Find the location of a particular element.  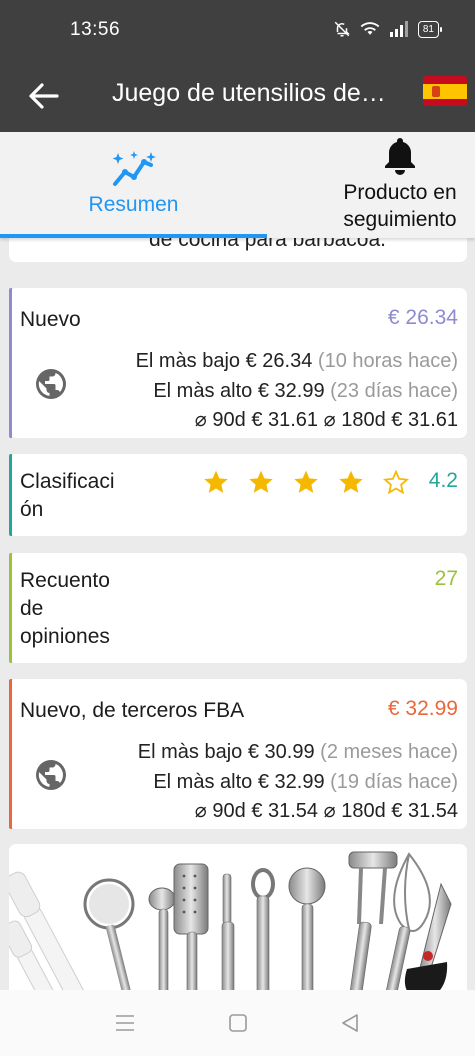

product-description-card: de cocina para barbacoa. is located at coordinates (238, 250).